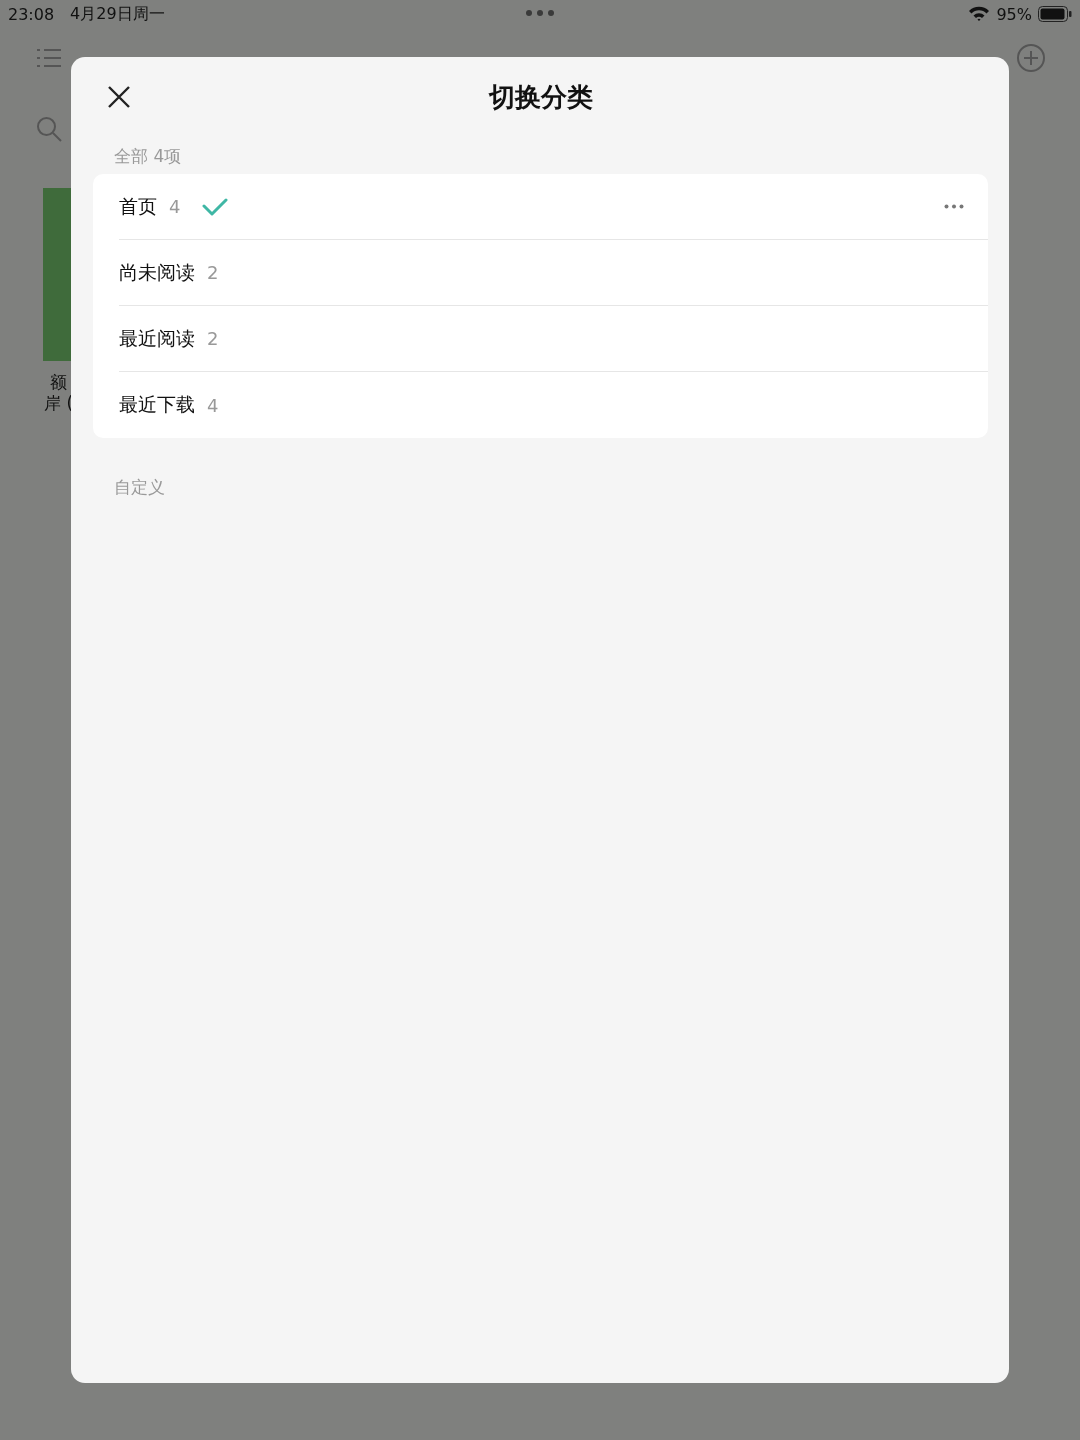 Image resolution: width=1080 pixels, height=1440 pixels. Describe the element at coordinates (117, 14) in the screenshot. I see `status-date: 4月29日周一` at that location.